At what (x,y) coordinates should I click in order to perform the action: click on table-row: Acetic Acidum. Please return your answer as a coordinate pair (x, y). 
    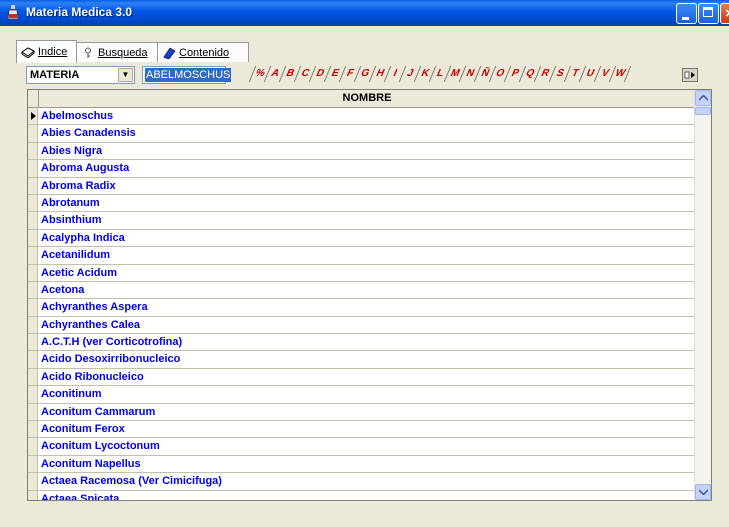
    Looking at the image, I should click on (361, 273).